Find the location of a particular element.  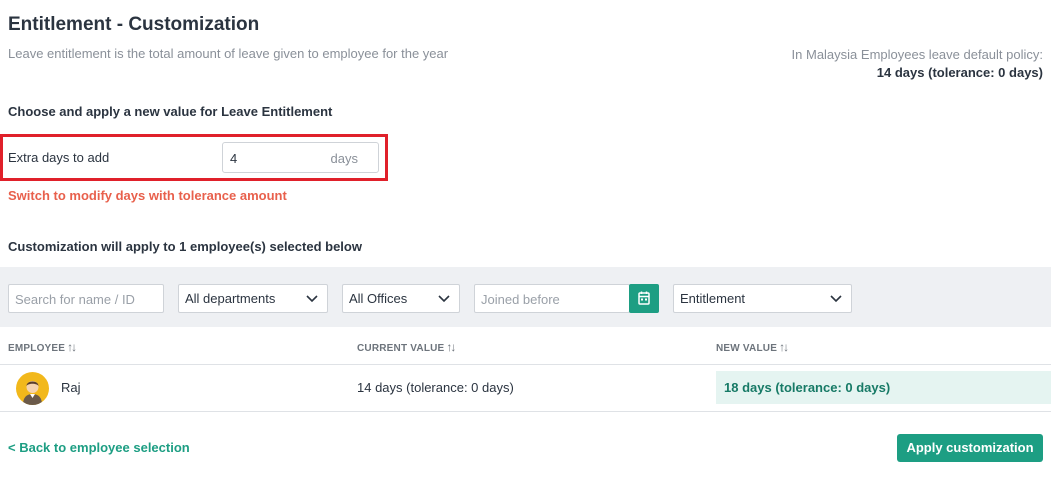

calendar-icon is located at coordinates (644, 298).